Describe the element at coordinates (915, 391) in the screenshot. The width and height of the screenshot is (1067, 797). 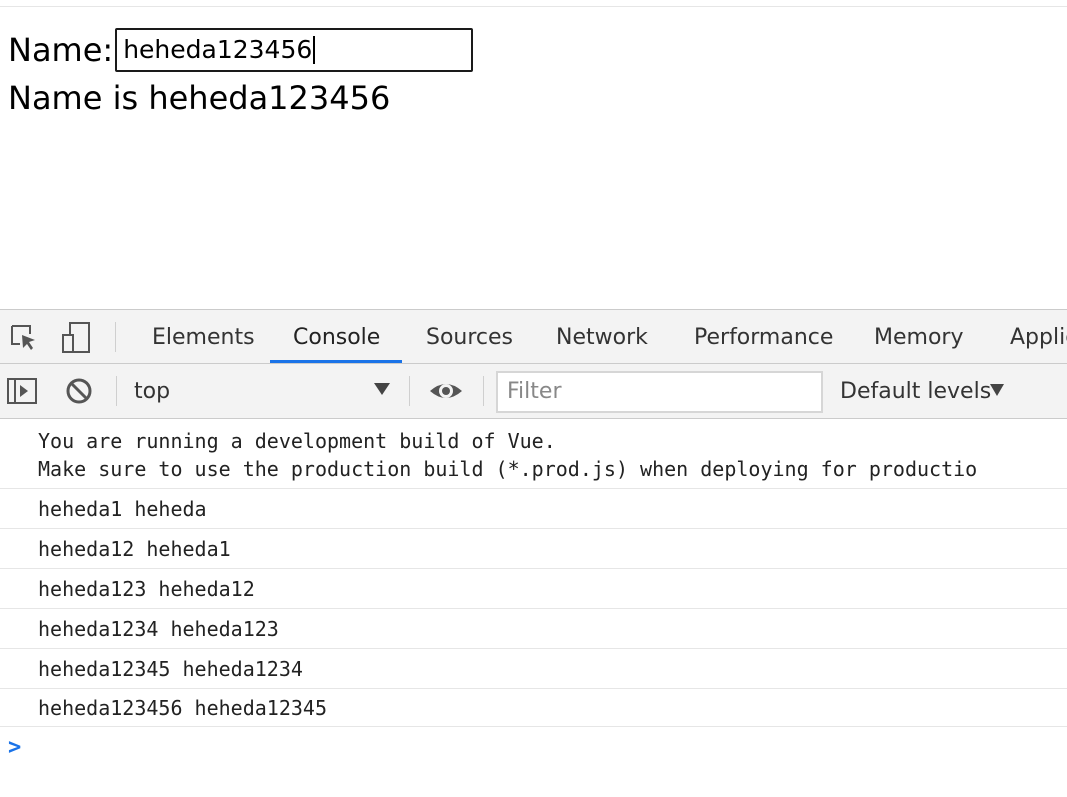
I see `log-levels-dropdown: Default levels` at that location.